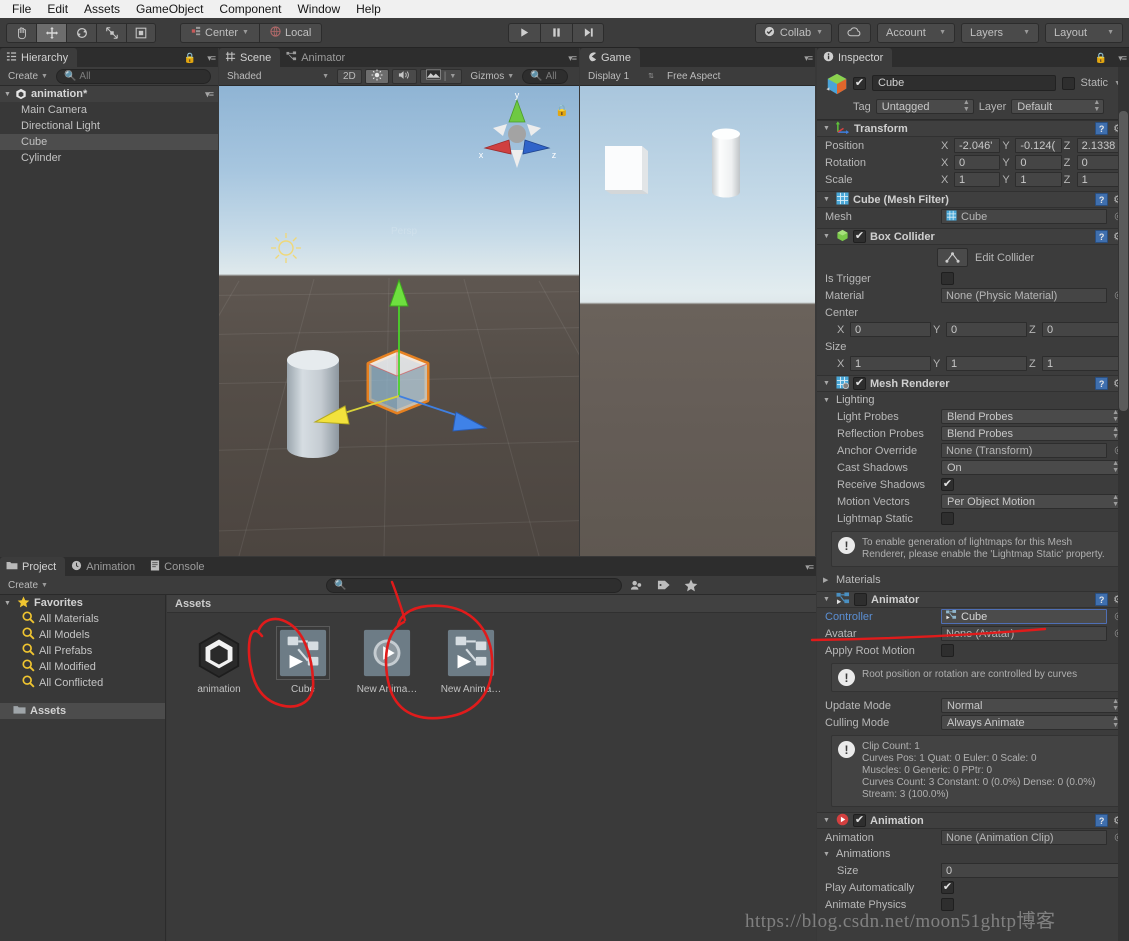 The width and height of the screenshot is (1129, 941). Describe the element at coordinates (1024, 837) in the screenshot. I see `animation-clip-field: None (Animation Clip)` at that location.